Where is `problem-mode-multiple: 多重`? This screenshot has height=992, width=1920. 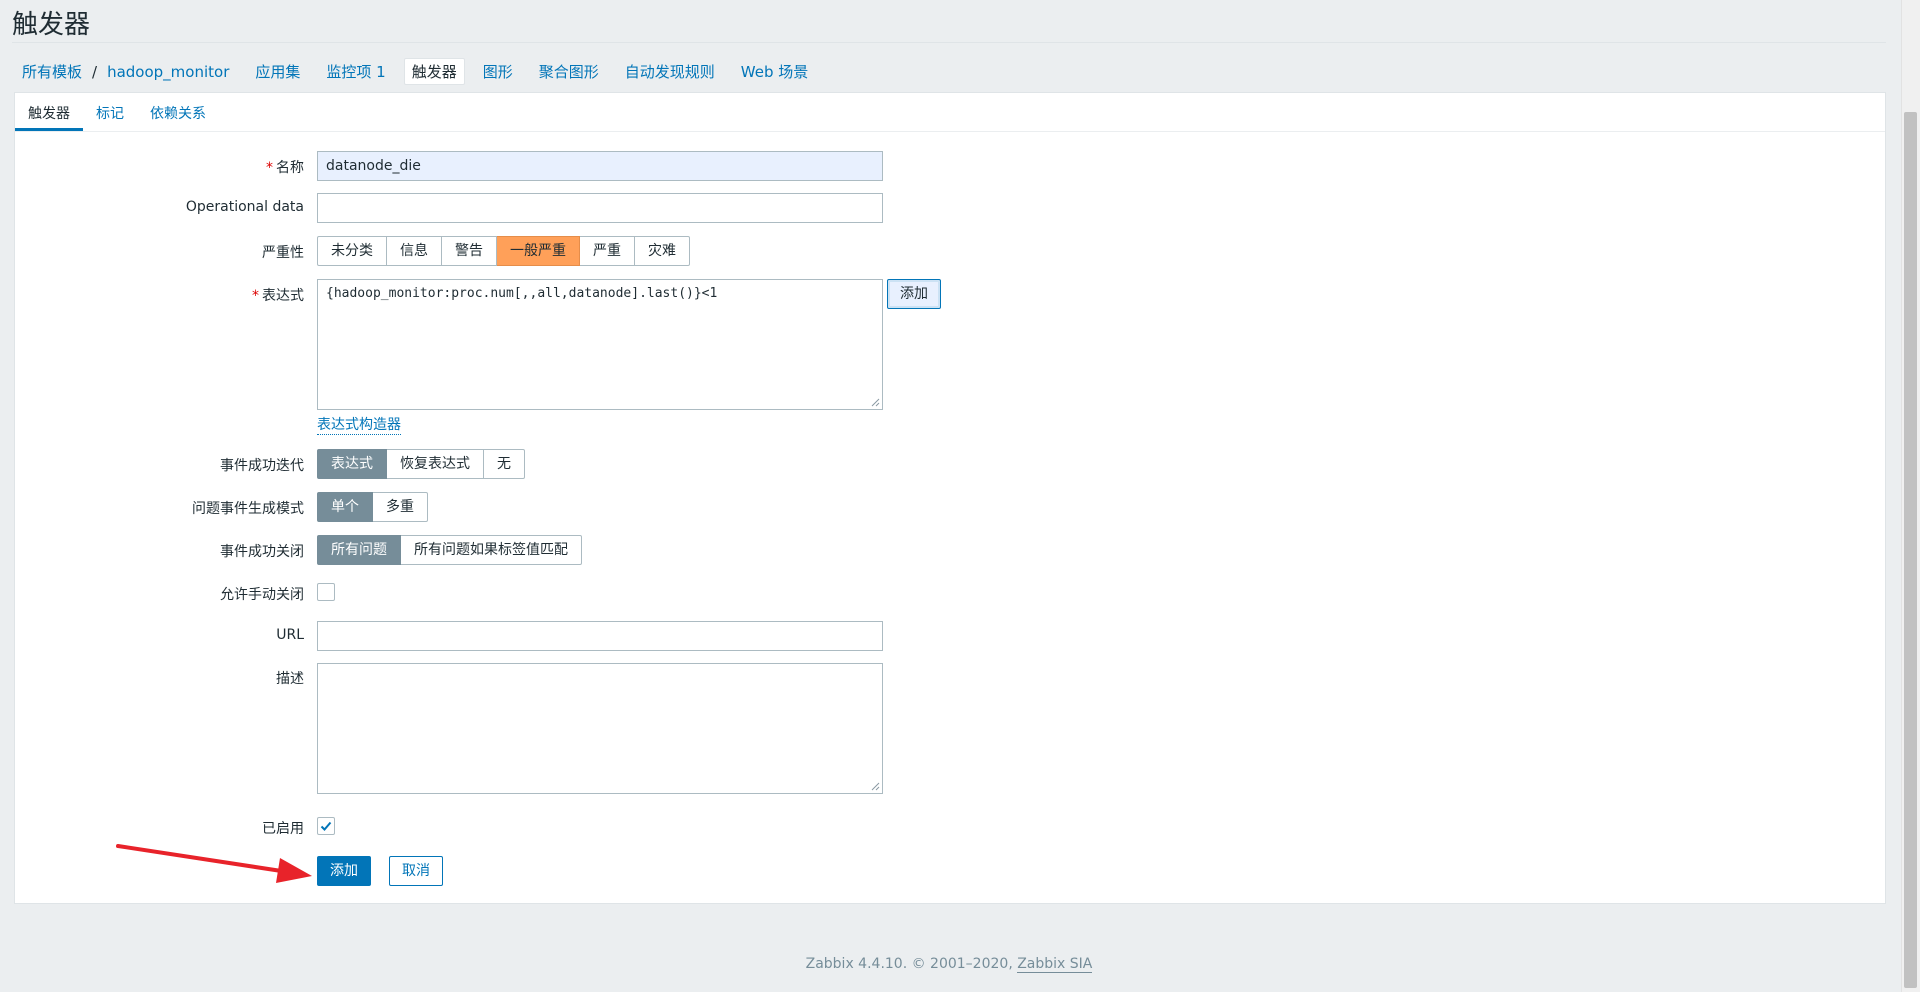
problem-mode-multiple: 多重 is located at coordinates (400, 507).